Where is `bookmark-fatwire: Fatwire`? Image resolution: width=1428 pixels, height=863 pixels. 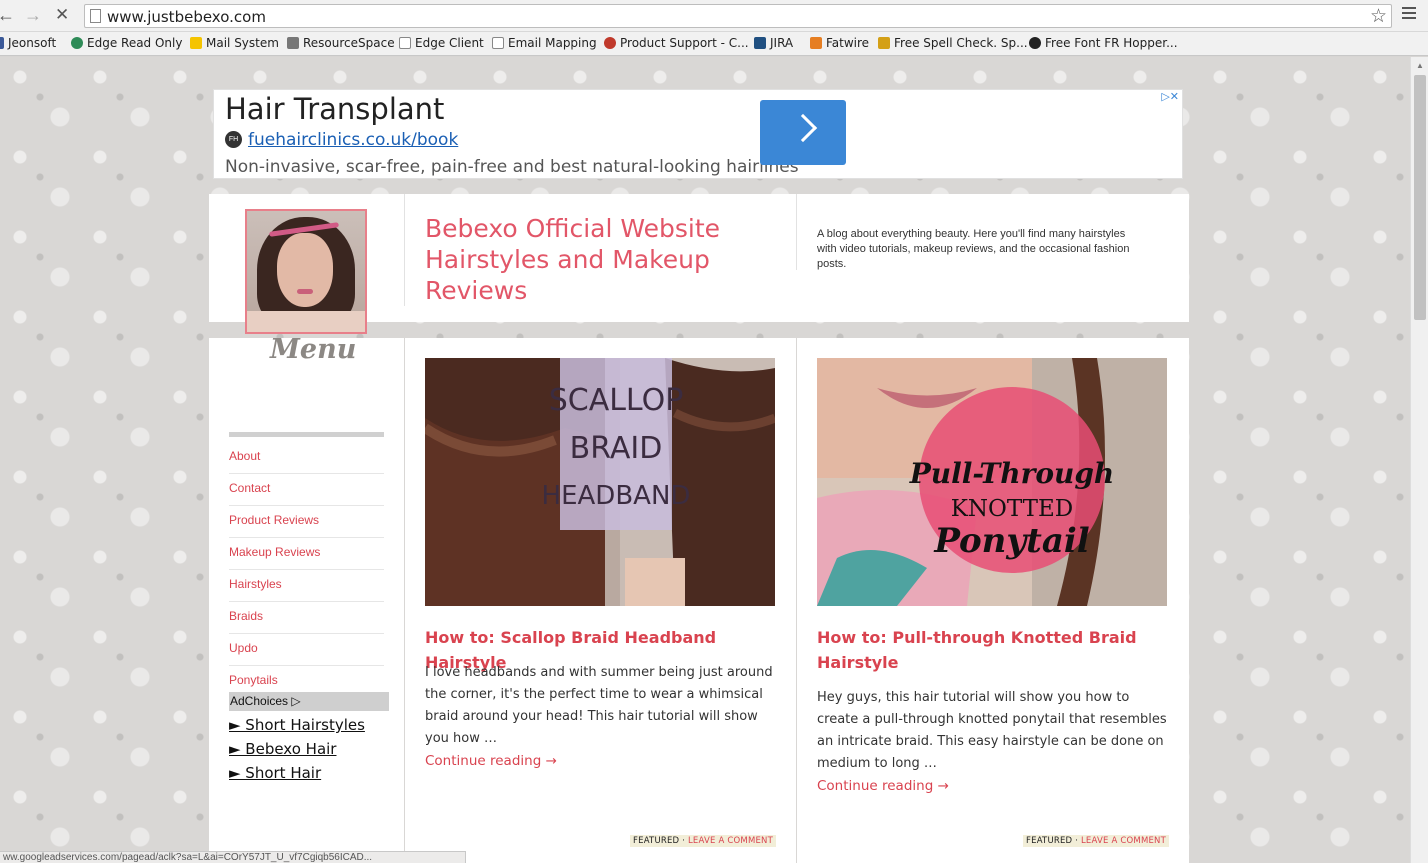 bookmark-fatwire: Fatwire is located at coordinates (839, 43).